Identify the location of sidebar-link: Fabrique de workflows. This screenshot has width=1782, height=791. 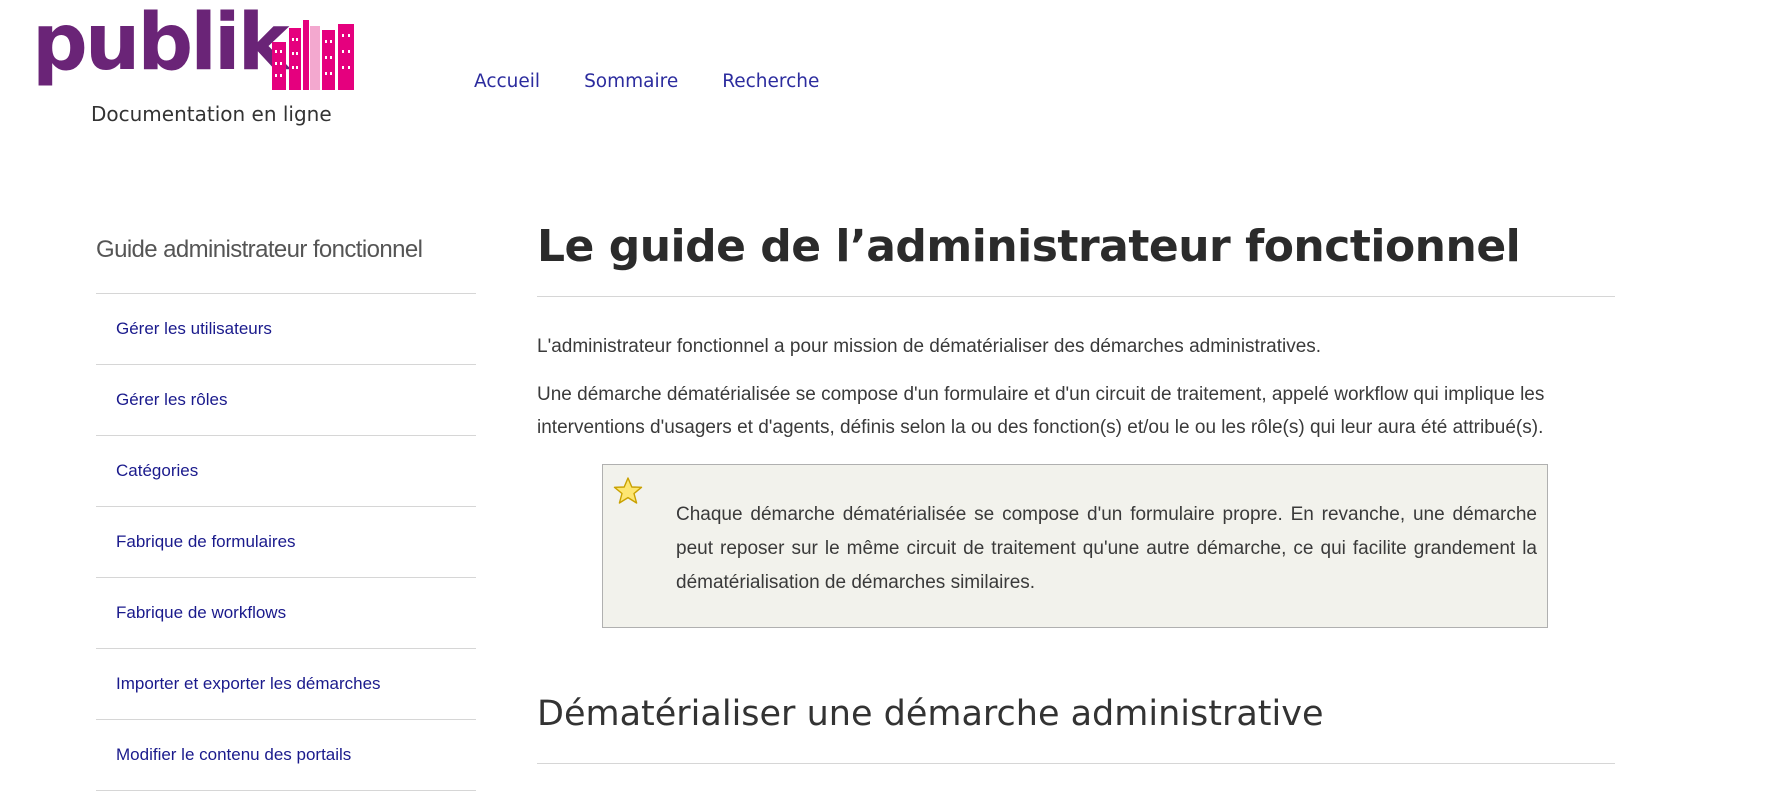
(201, 613).